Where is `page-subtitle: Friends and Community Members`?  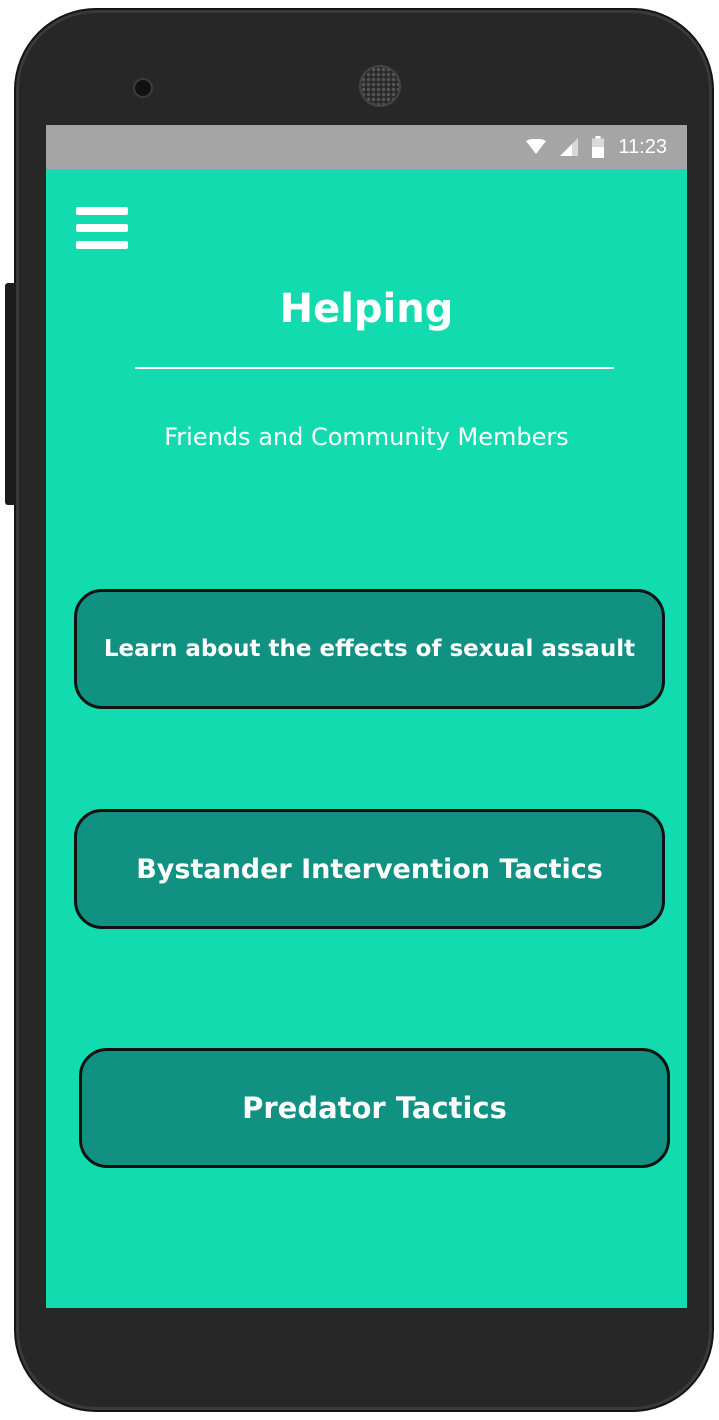 page-subtitle: Friends and Community Members is located at coordinates (366, 437).